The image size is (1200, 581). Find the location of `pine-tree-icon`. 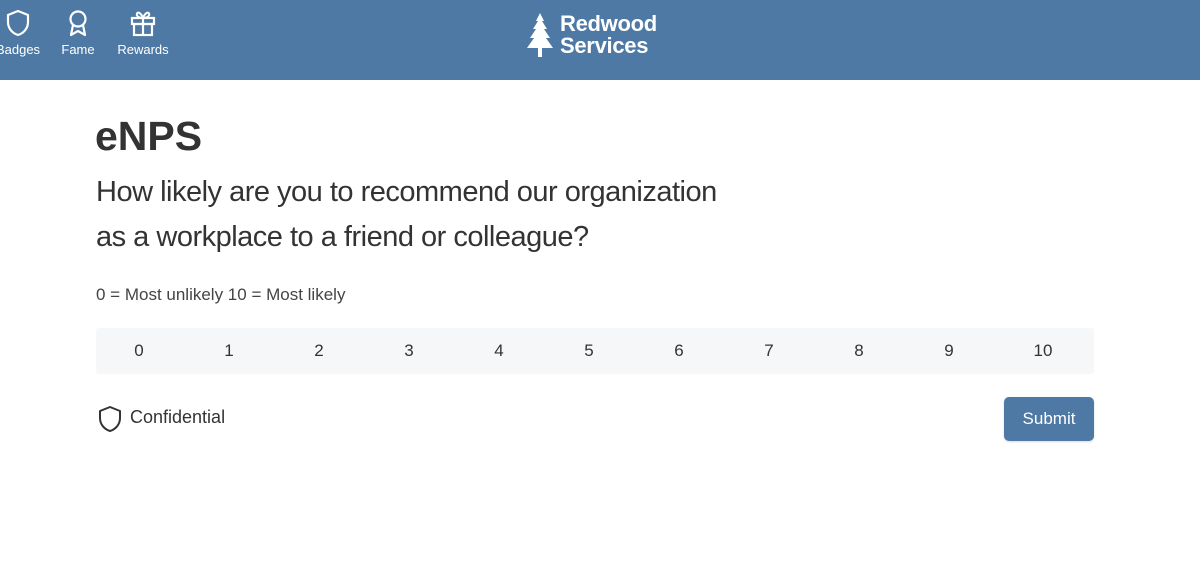

pine-tree-icon is located at coordinates (540, 35).